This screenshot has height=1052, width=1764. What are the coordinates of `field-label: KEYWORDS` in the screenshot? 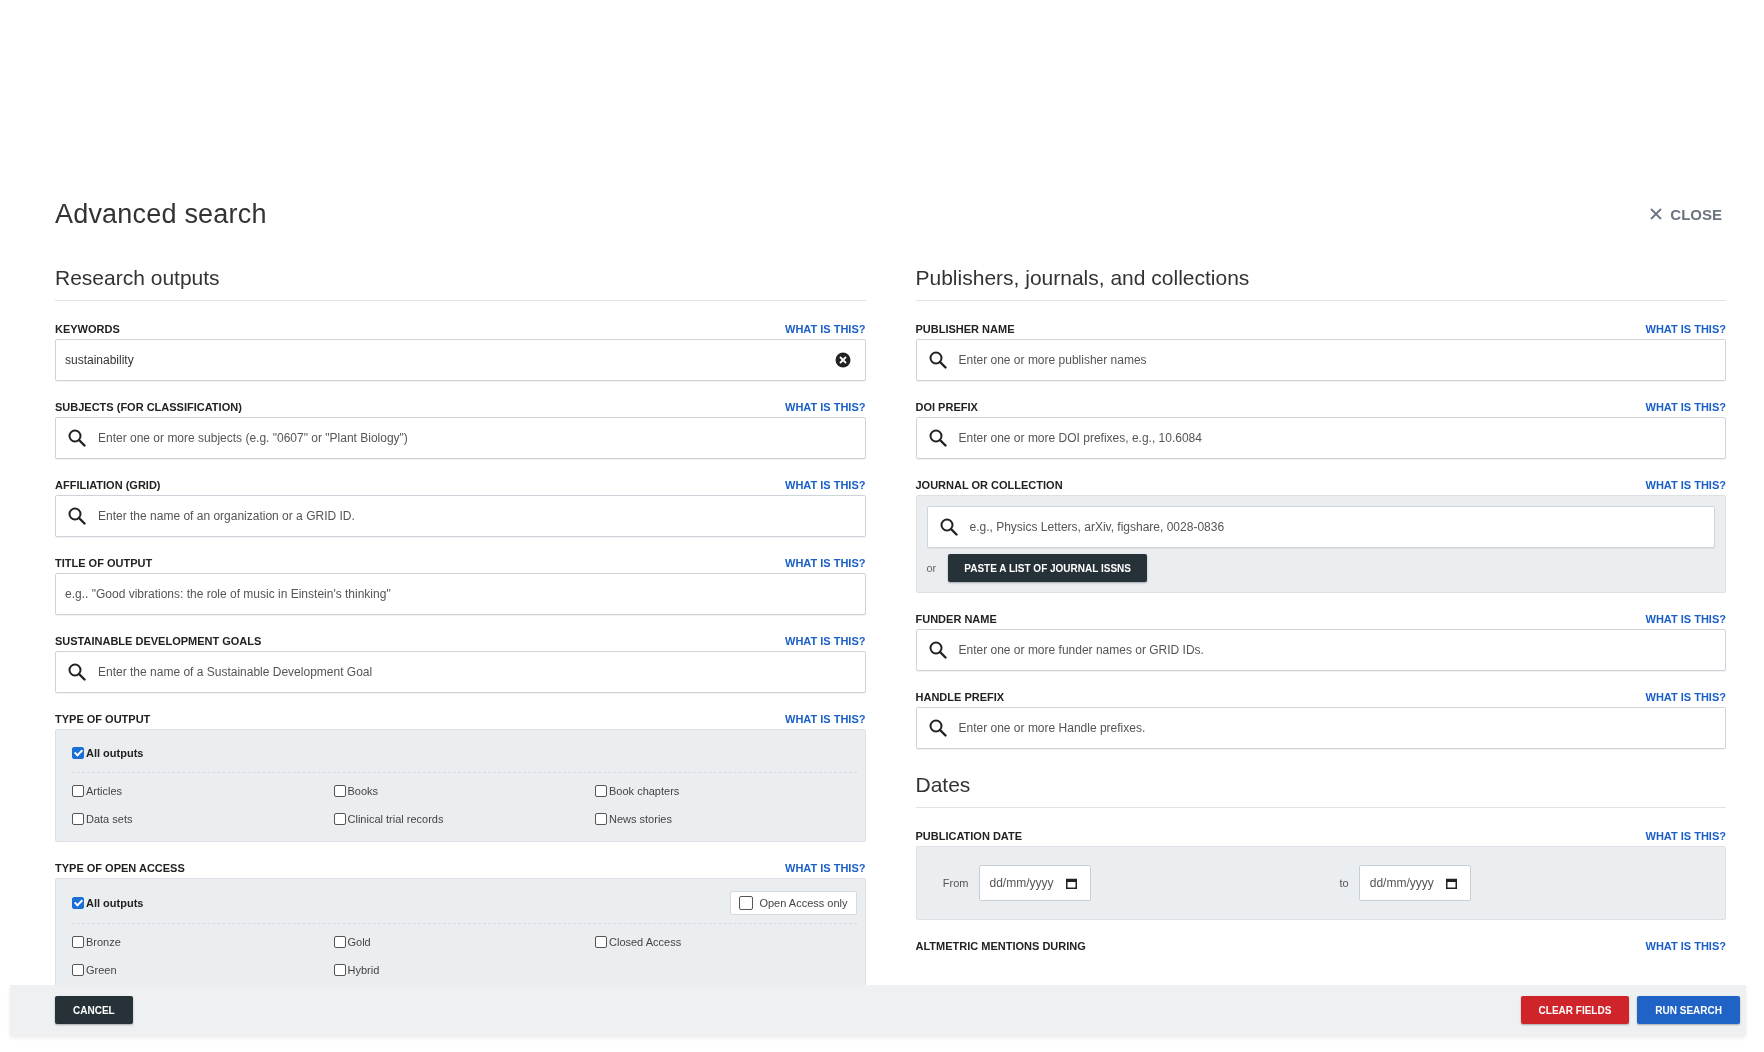 It's located at (87, 329).